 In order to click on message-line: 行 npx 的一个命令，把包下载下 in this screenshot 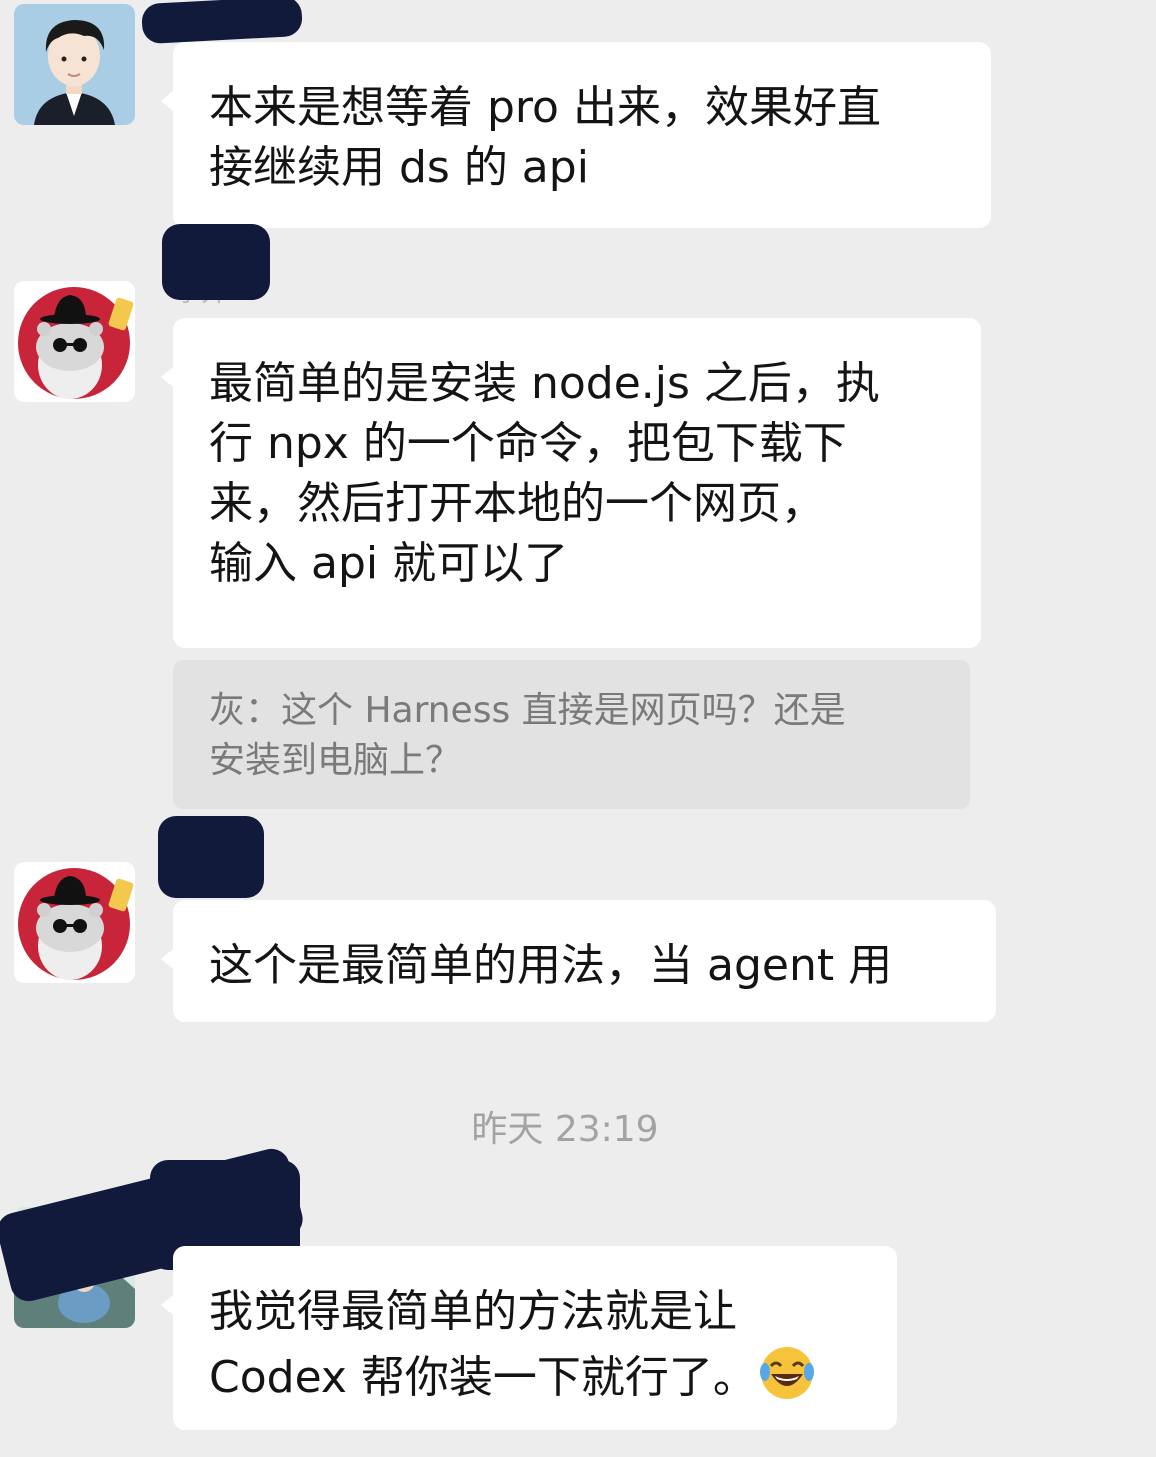, I will do `click(528, 443)`.